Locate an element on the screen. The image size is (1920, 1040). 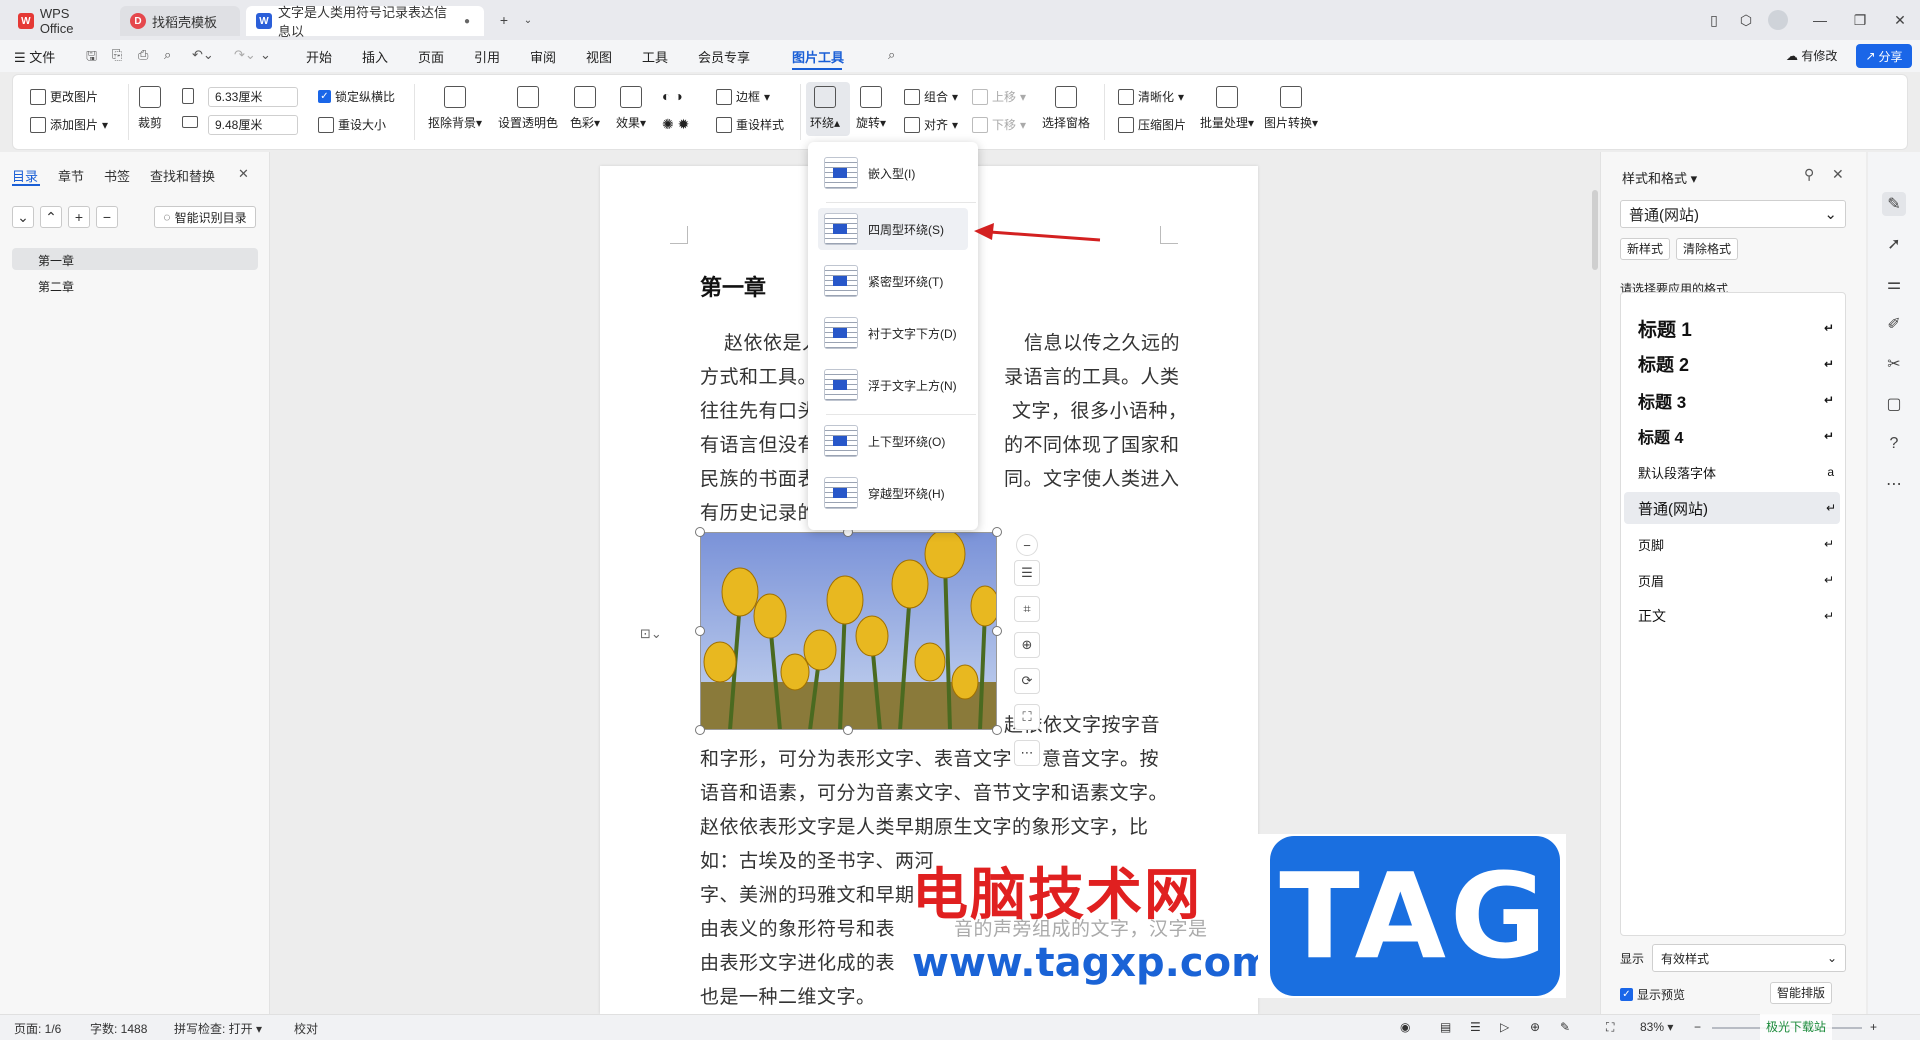
zoom-in-icon: + is located at coordinates (1873, 1027).